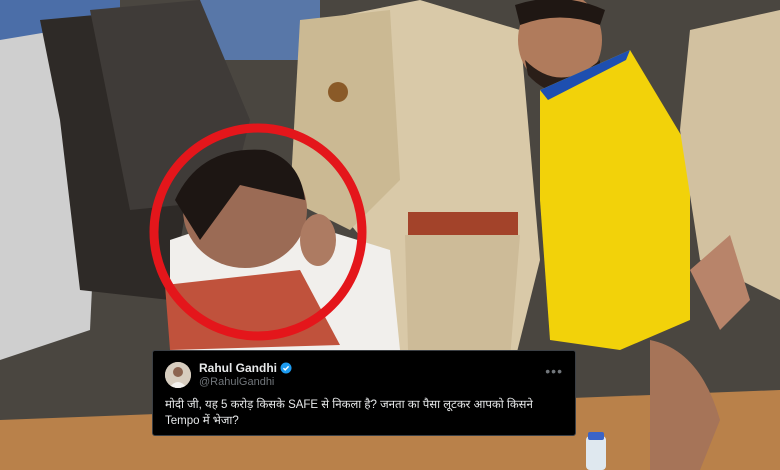 The width and height of the screenshot is (780, 470). I want to click on police-belt, so click(463, 225).